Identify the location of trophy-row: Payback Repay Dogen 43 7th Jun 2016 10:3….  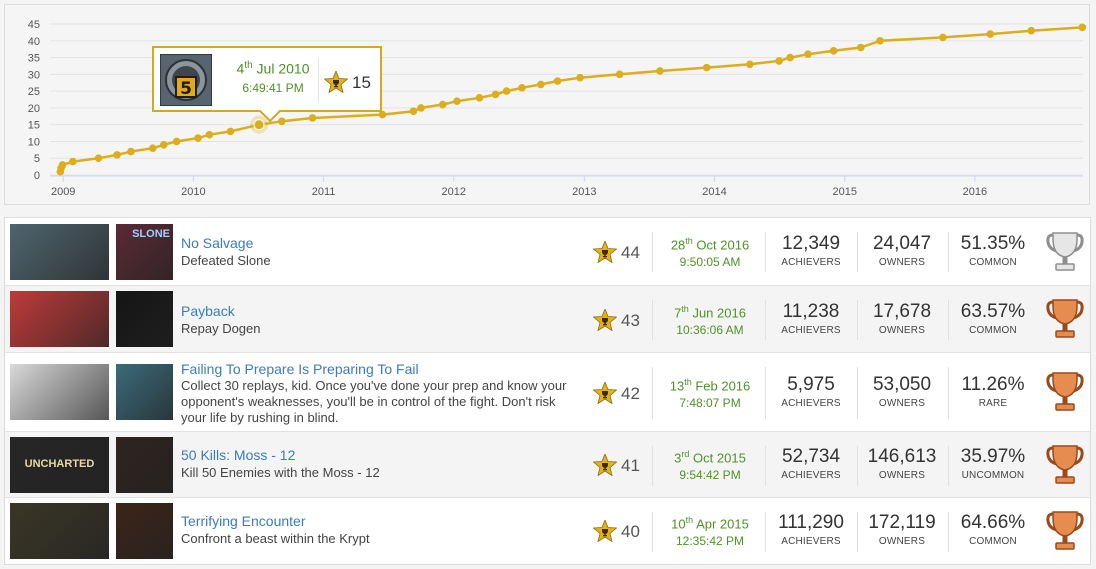
(547, 319).